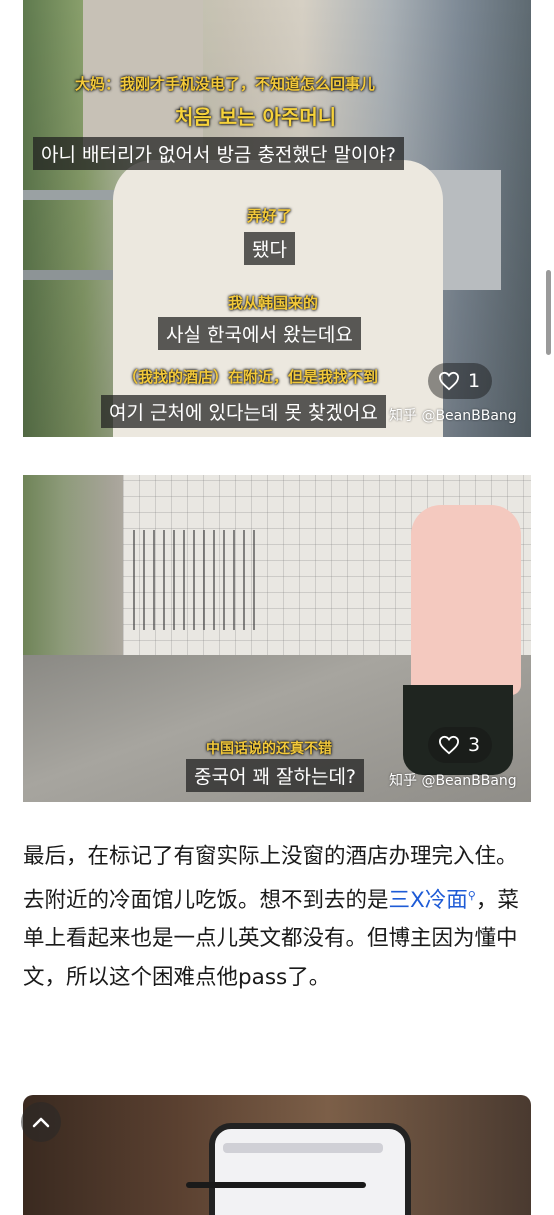  What do you see at coordinates (243, 411) in the screenshot?
I see `subtitle-kr: 여기 근처에 있다는데 못 찾겠어요` at bounding box center [243, 411].